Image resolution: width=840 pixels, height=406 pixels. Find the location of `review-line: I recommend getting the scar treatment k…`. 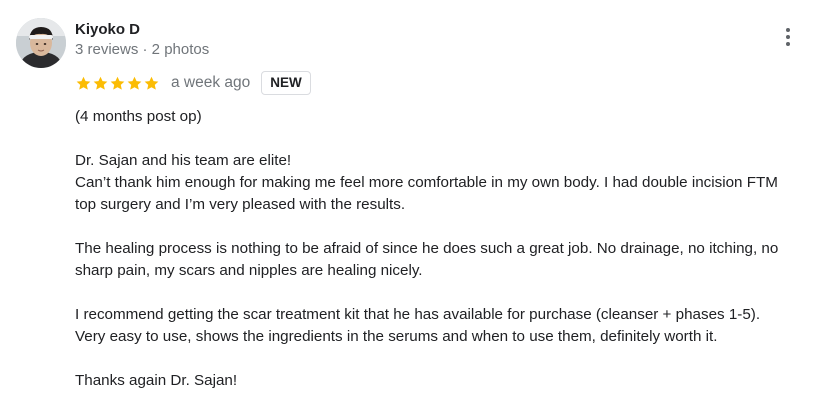

review-line: I recommend getting the scar treatment k… is located at coordinates (418, 314).